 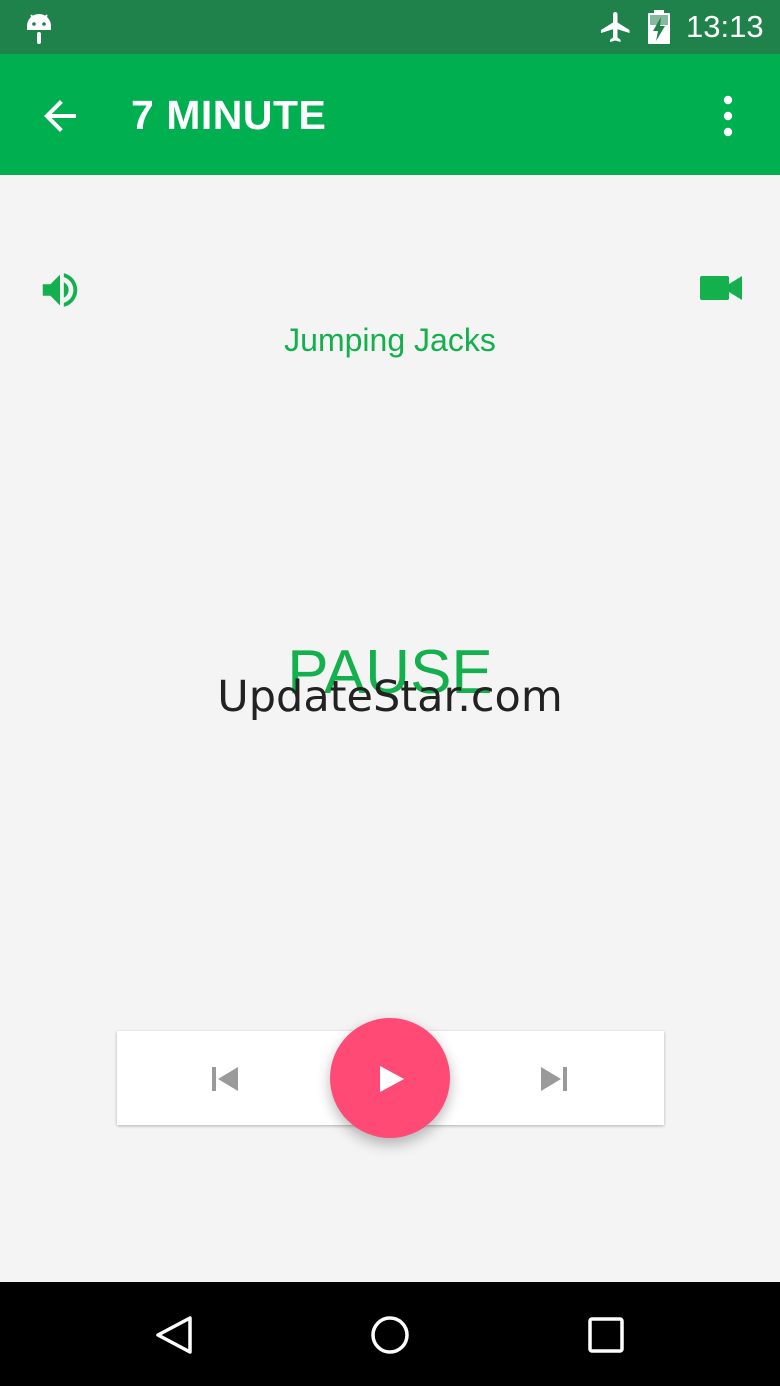 I want to click on skip-next-icon, so click(x=554, y=1079).